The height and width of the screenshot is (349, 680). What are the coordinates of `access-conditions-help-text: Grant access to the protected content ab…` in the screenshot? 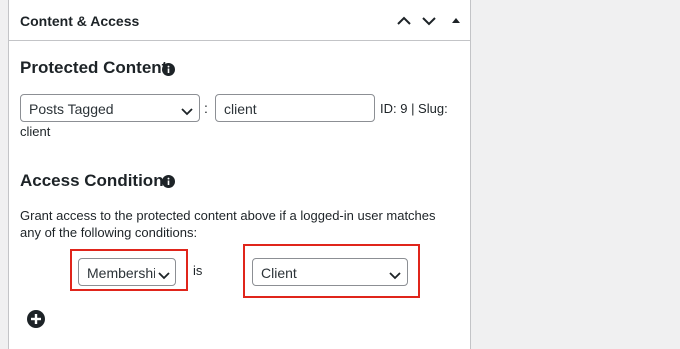 It's located at (228, 224).